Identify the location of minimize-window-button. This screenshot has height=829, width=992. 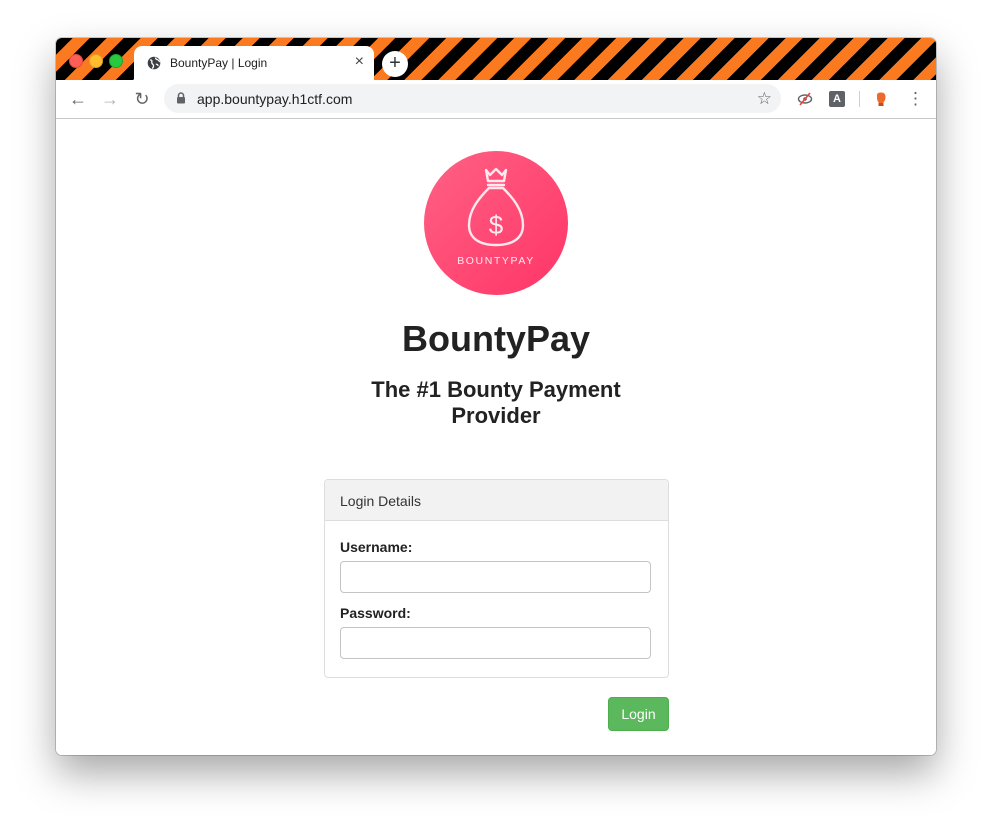
(96, 61).